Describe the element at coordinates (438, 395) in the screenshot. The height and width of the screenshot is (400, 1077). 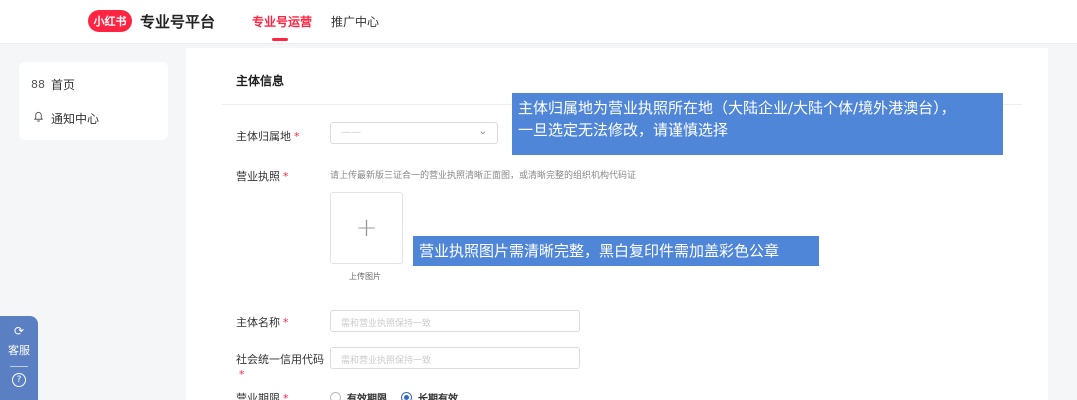
I see `radio-label-long-term: 长期有效` at that location.